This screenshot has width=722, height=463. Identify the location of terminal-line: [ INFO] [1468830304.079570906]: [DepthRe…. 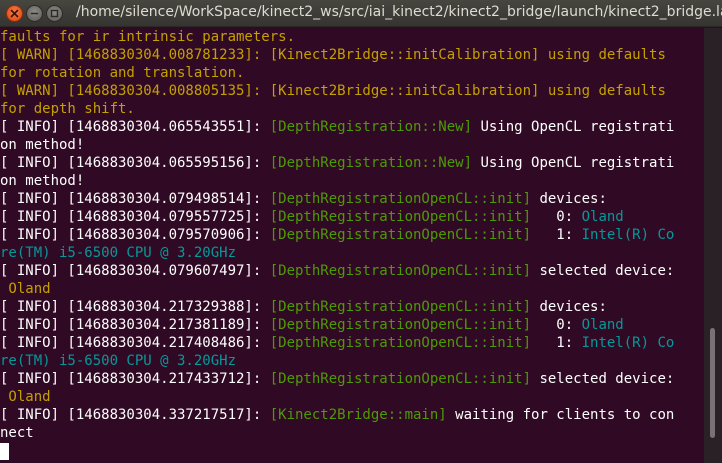
(352, 235).